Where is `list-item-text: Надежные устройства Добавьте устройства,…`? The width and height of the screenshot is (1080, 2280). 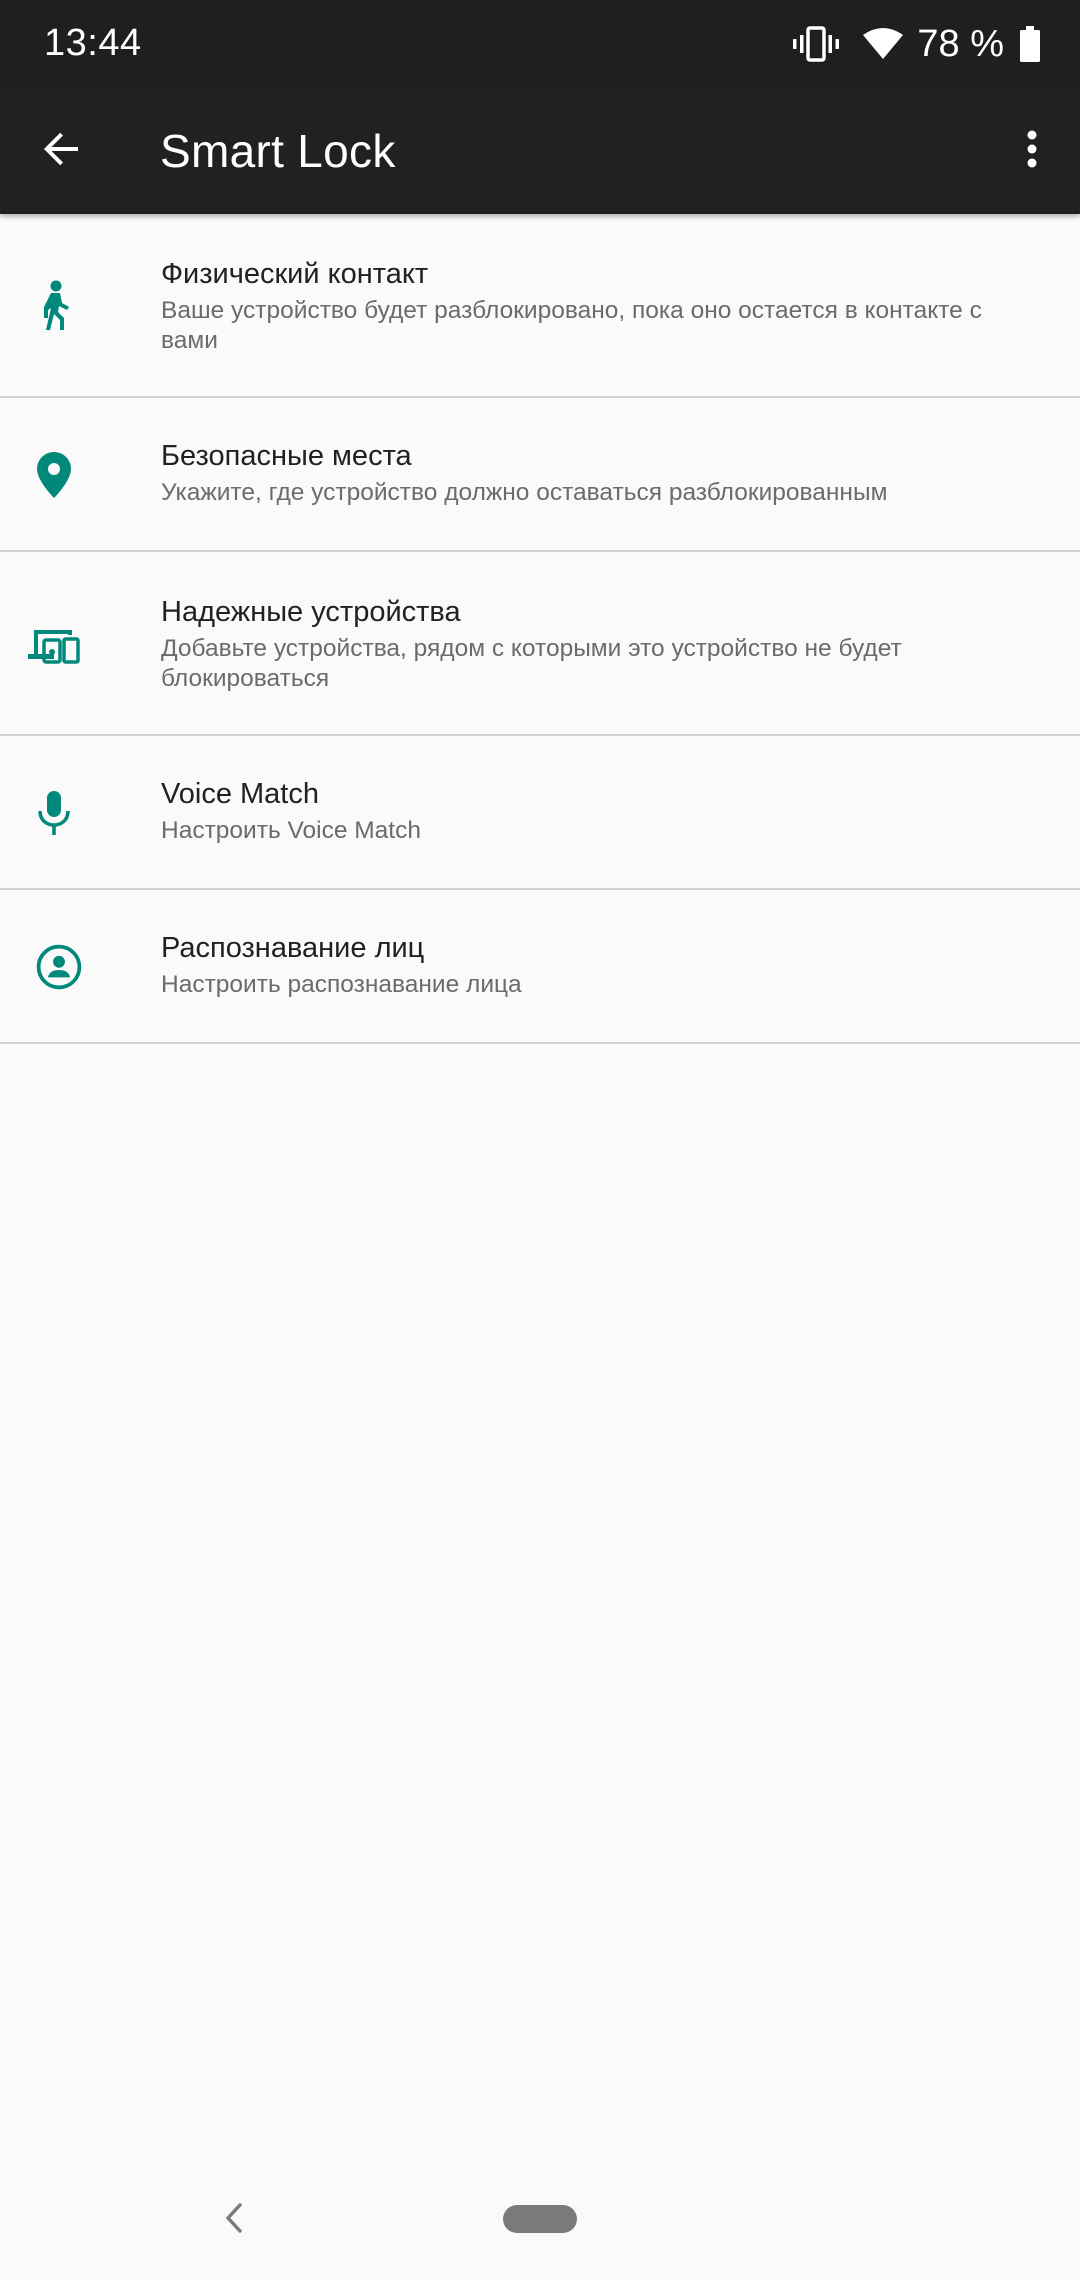
list-item-text: Надежные устройства Добавьте устройства,… is located at coordinates (600, 643).